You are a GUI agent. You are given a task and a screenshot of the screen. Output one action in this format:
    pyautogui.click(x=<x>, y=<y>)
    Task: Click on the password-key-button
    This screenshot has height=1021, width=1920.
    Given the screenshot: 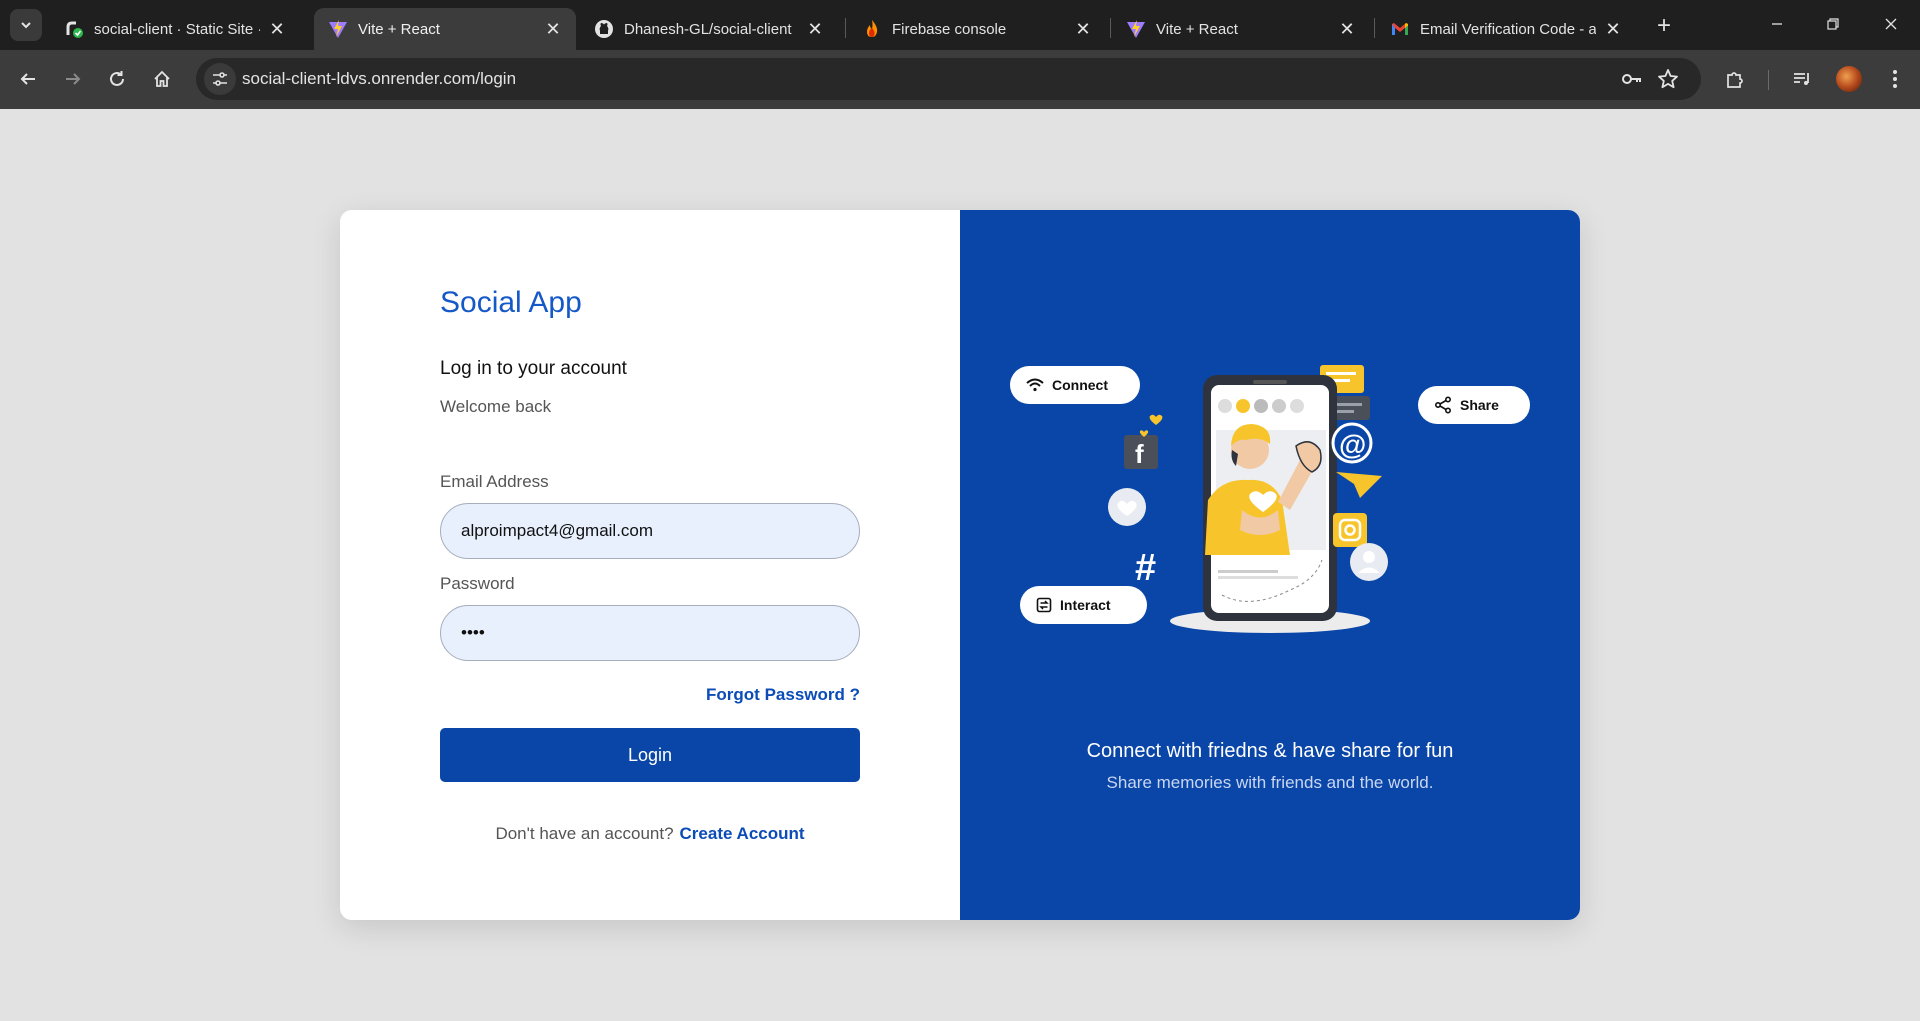 What is the action you would take?
    pyautogui.click(x=1632, y=79)
    